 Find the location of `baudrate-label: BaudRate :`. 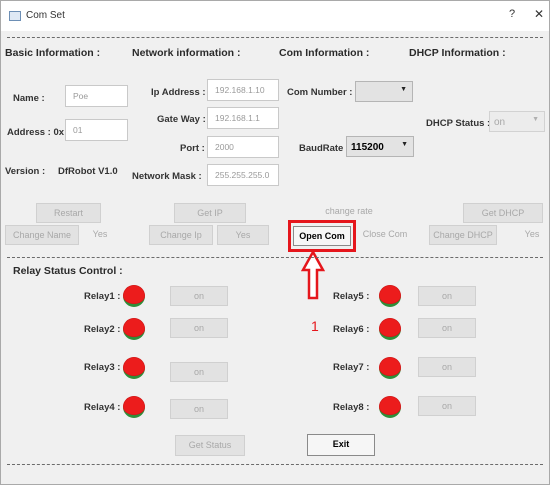

baudrate-label: BaudRate : is located at coordinates (324, 148).